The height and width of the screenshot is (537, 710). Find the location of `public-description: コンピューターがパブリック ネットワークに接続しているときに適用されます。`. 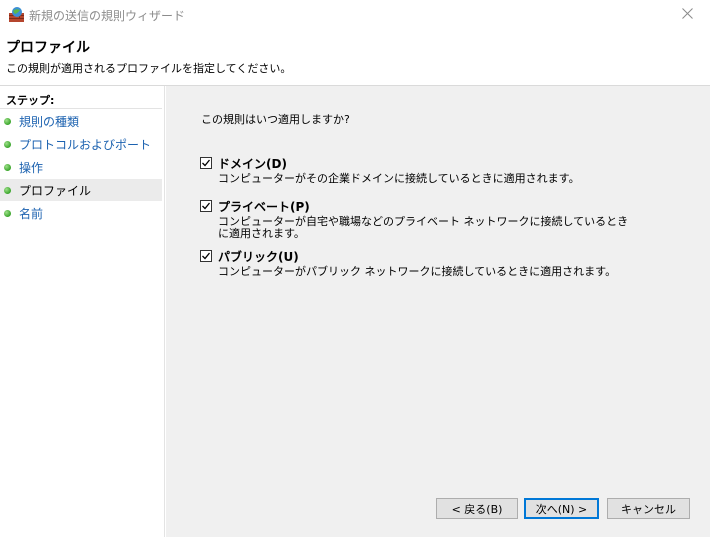

public-description: コンピューターがパブリック ネットワークに接続しているときに適用されます。 is located at coordinates (417, 271).